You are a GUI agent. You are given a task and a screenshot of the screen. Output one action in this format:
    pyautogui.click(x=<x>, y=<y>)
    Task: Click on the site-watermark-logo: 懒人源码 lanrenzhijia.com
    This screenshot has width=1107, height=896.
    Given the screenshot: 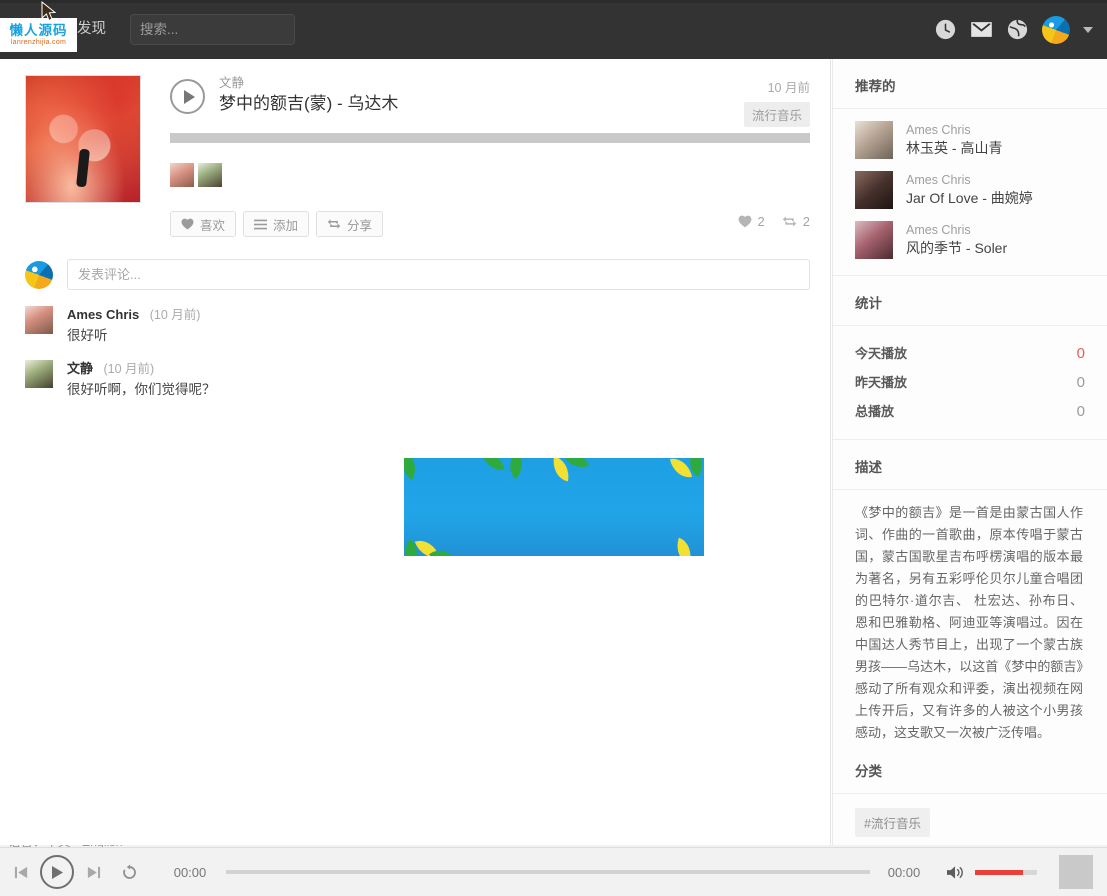 What is the action you would take?
    pyautogui.click(x=38, y=35)
    